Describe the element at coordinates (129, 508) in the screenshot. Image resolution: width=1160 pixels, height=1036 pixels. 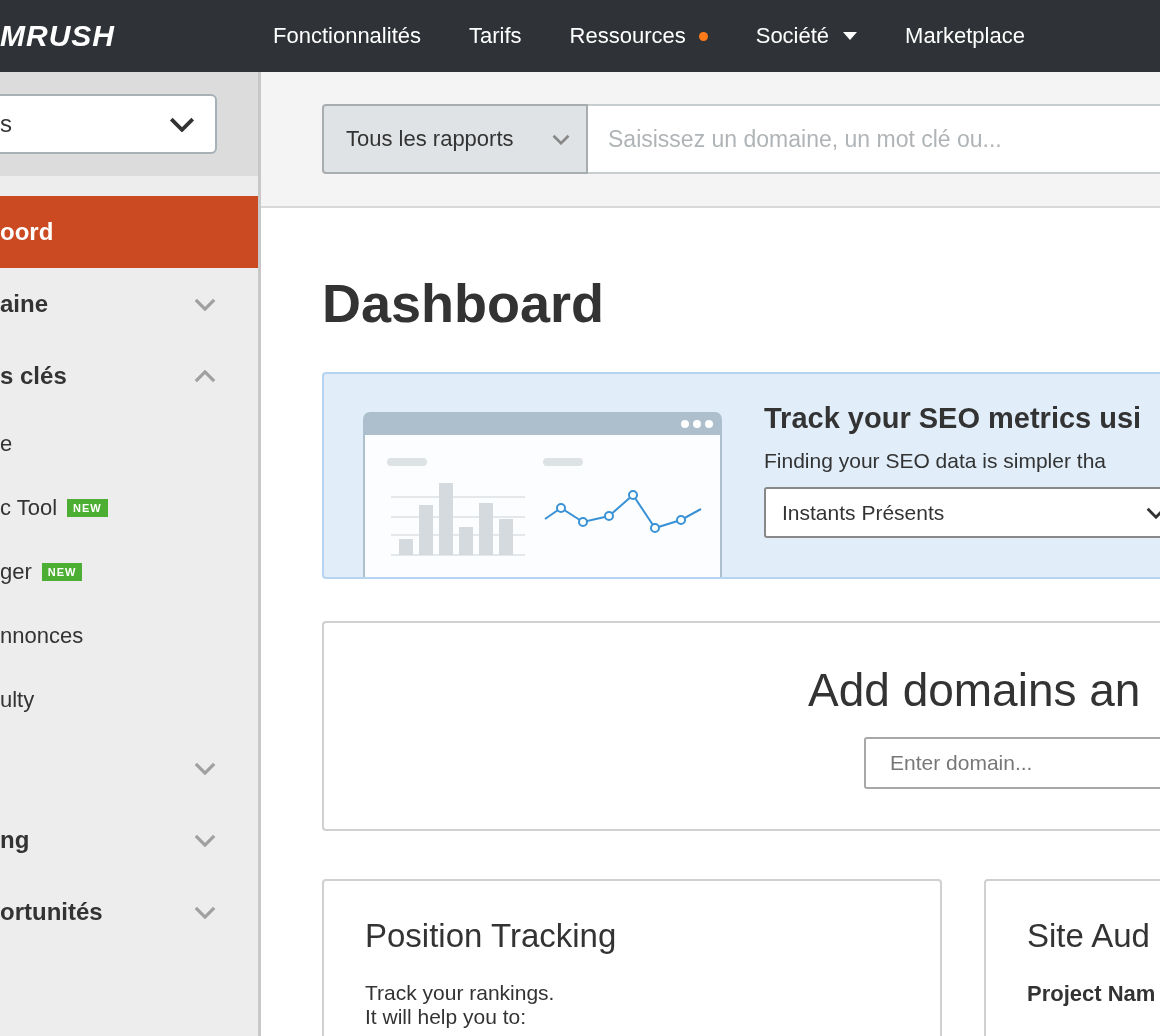
I see `sidebar-item: c Tool NEW` at that location.